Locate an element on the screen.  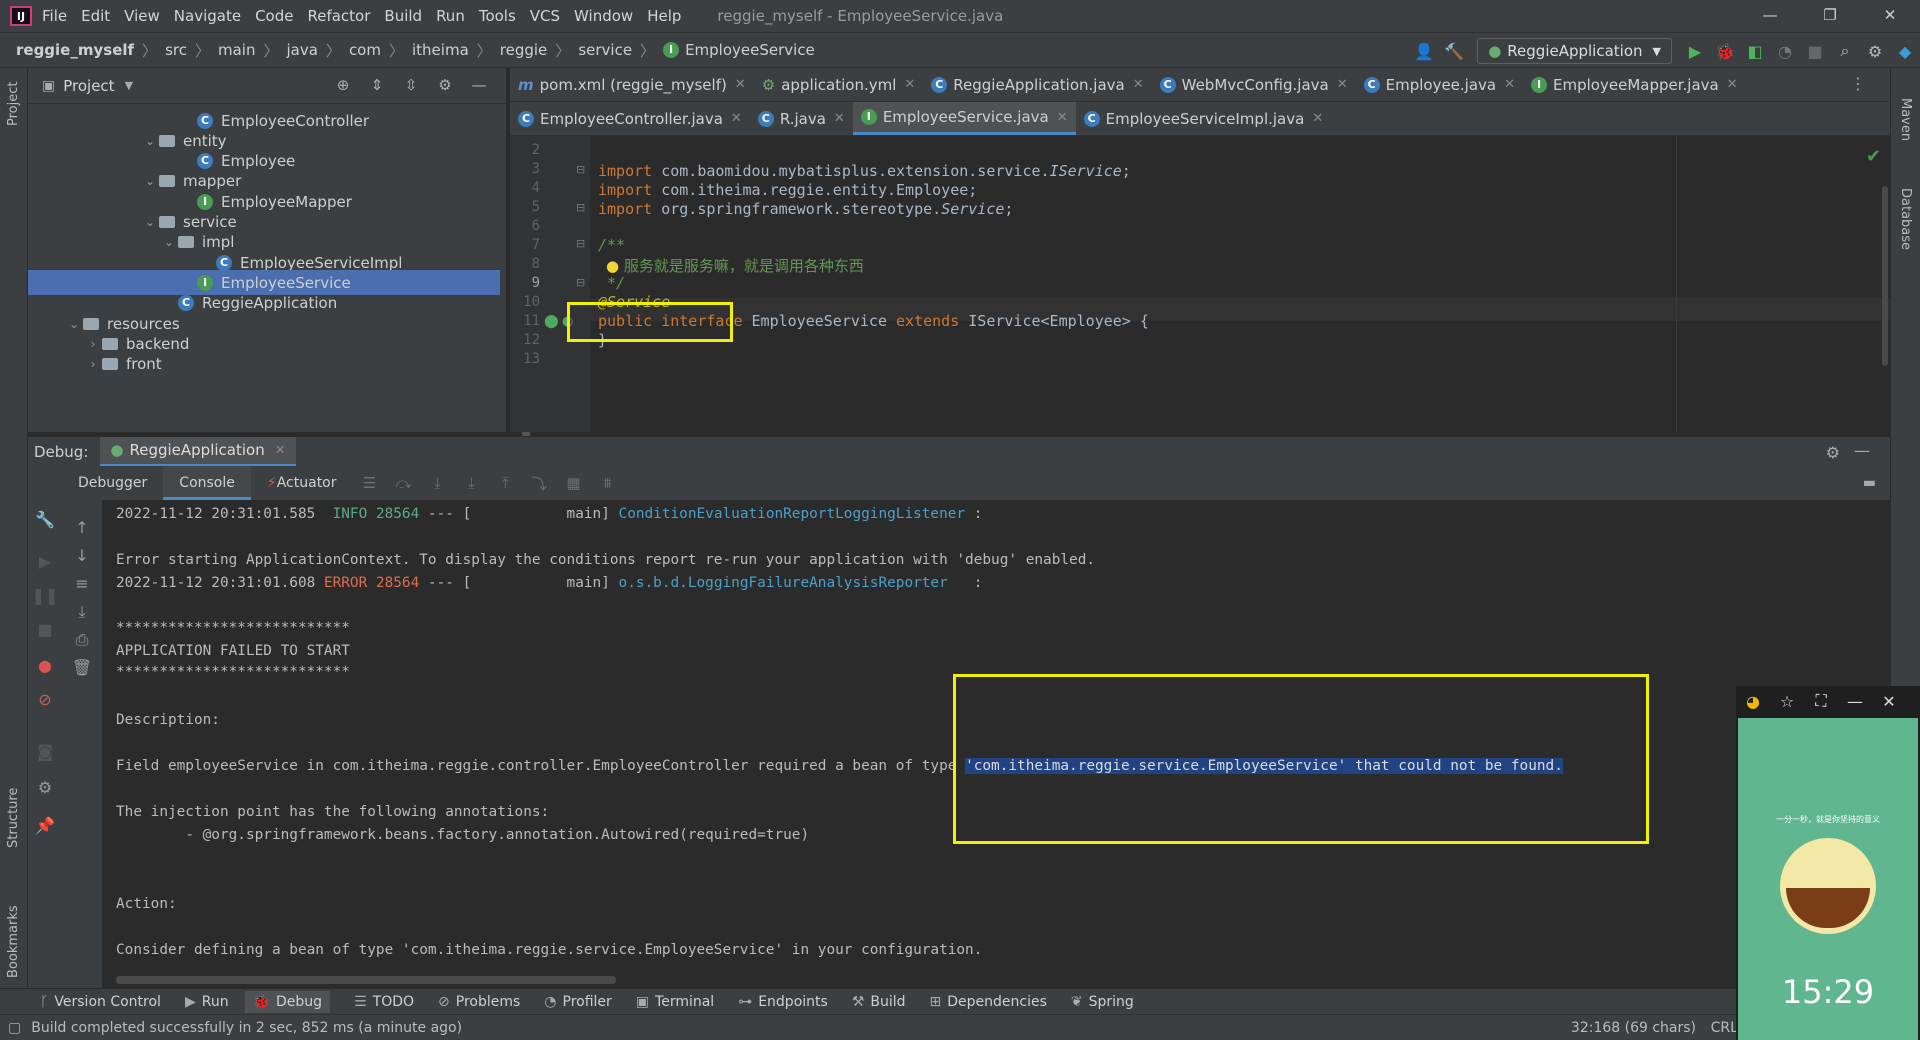
bookmarks-tool-tab: Bookmarks is located at coordinates (13, 941).